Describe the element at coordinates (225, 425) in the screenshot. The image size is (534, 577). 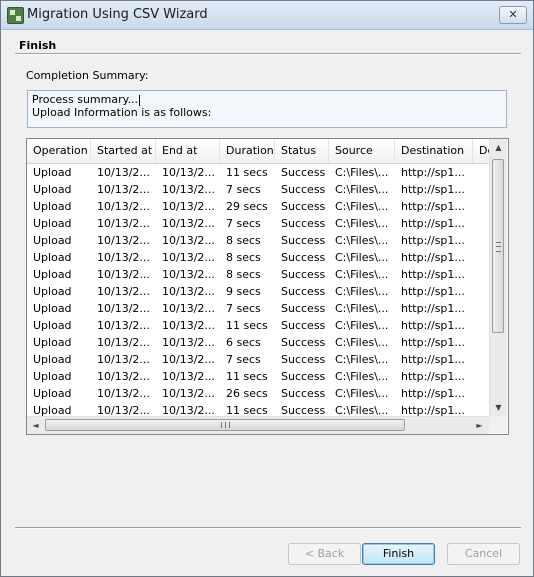
I see `horizontal-scroll-thumb` at that location.